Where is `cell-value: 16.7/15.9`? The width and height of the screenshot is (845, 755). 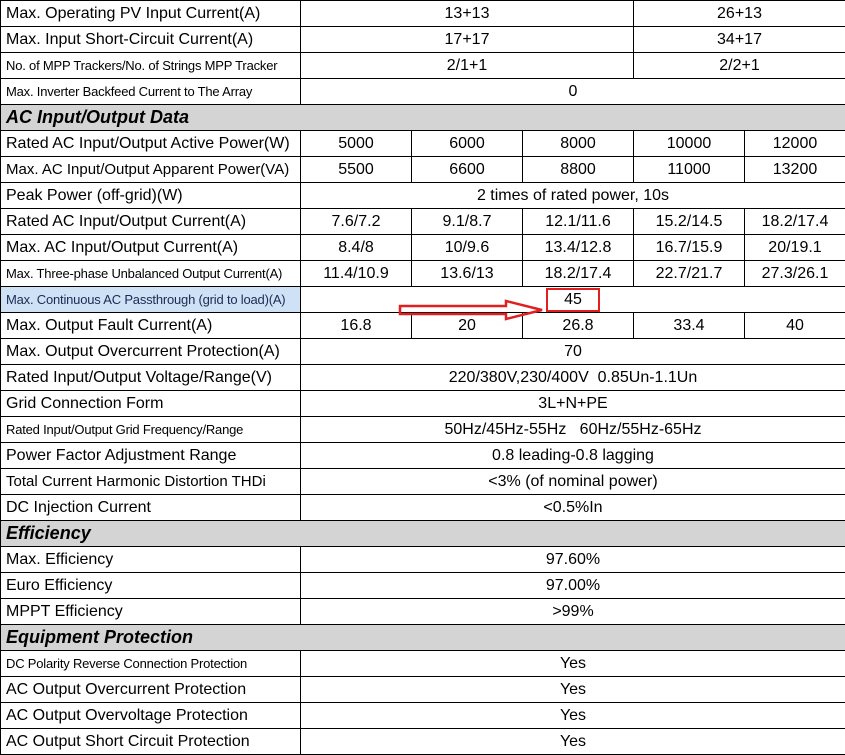
cell-value: 16.7/15.9 is located at coordinates (689, 248).